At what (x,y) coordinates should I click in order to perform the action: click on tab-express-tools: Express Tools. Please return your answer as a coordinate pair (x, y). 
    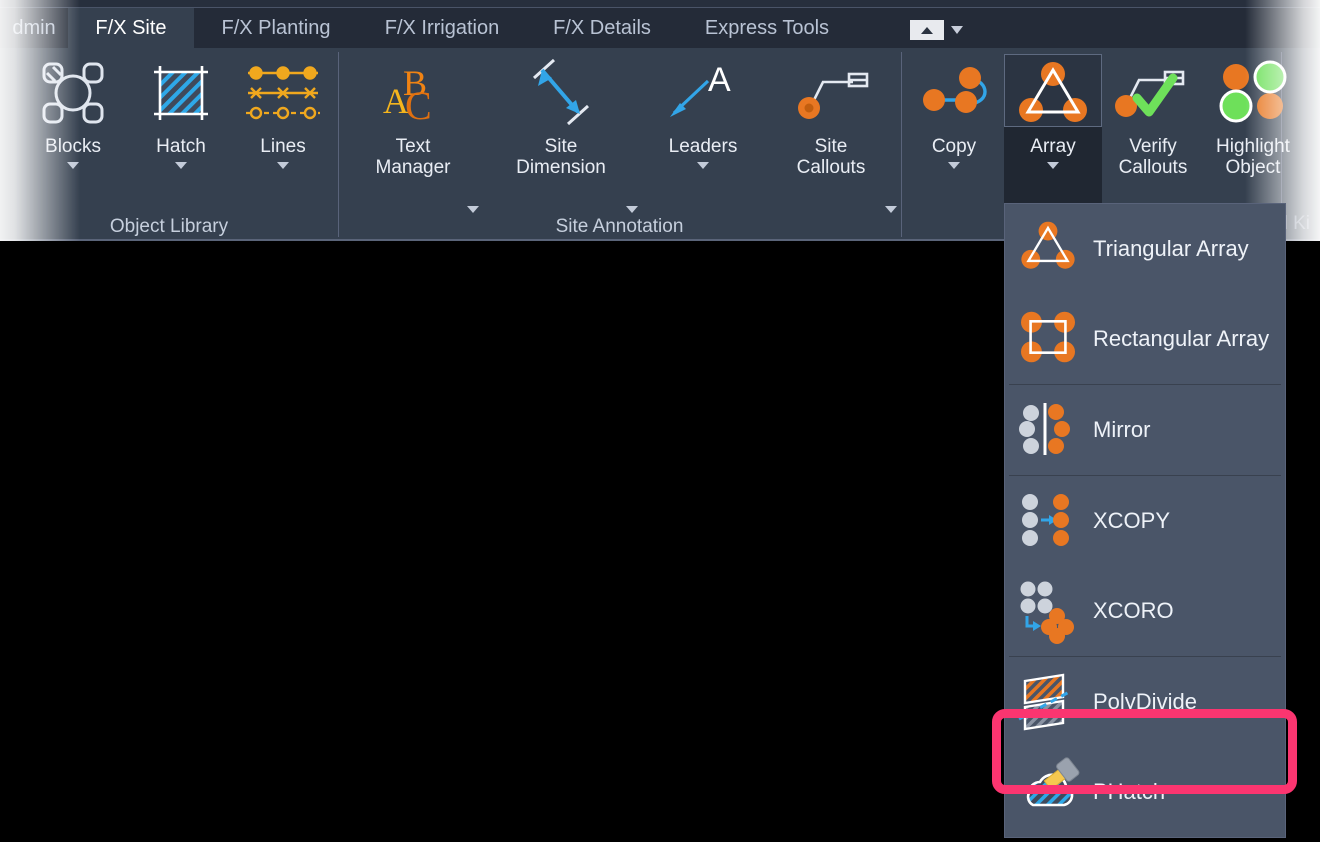
    Looking at the image, I should click on (767, 28).